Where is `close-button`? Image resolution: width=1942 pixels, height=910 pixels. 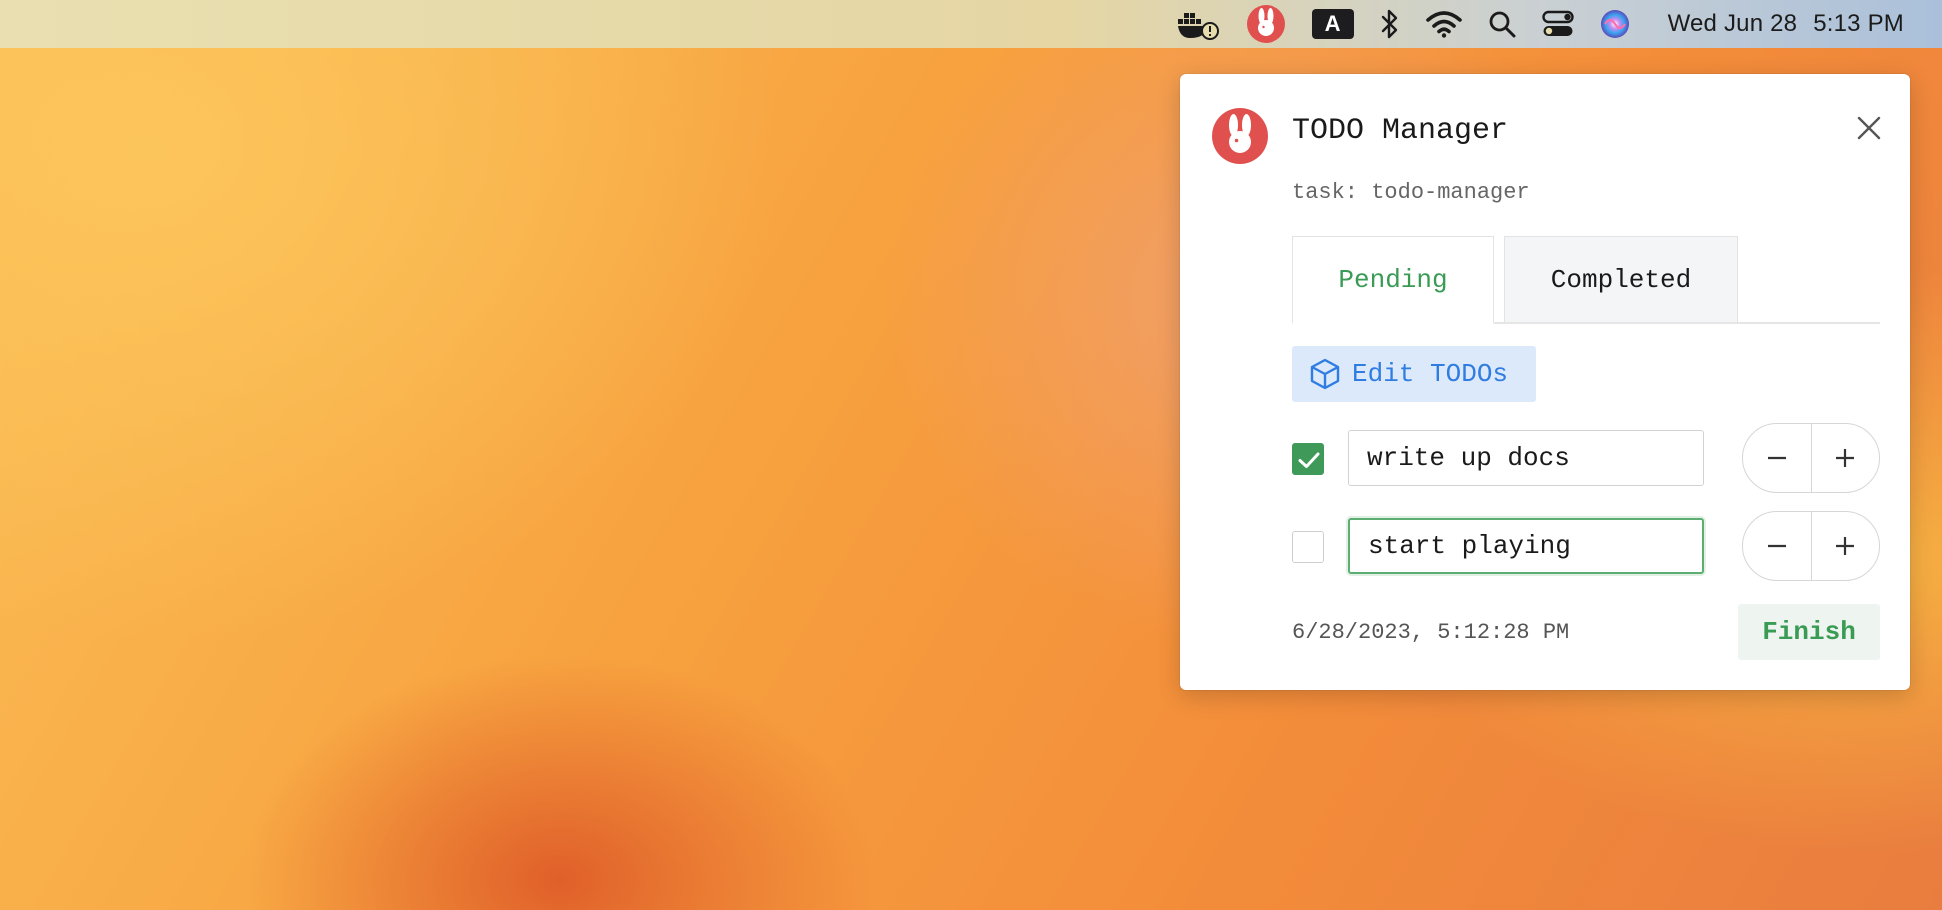
close-button is located at coordinates (1869, 128).